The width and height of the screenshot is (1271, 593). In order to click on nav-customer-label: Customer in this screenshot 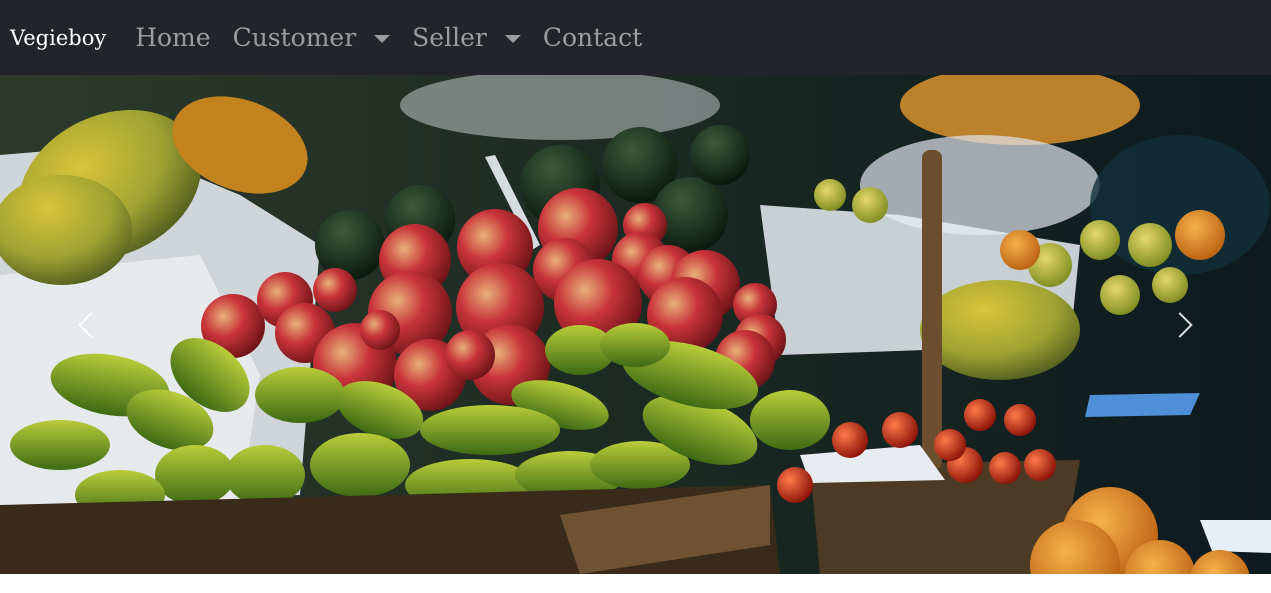, I will do `click(294, 37)`.